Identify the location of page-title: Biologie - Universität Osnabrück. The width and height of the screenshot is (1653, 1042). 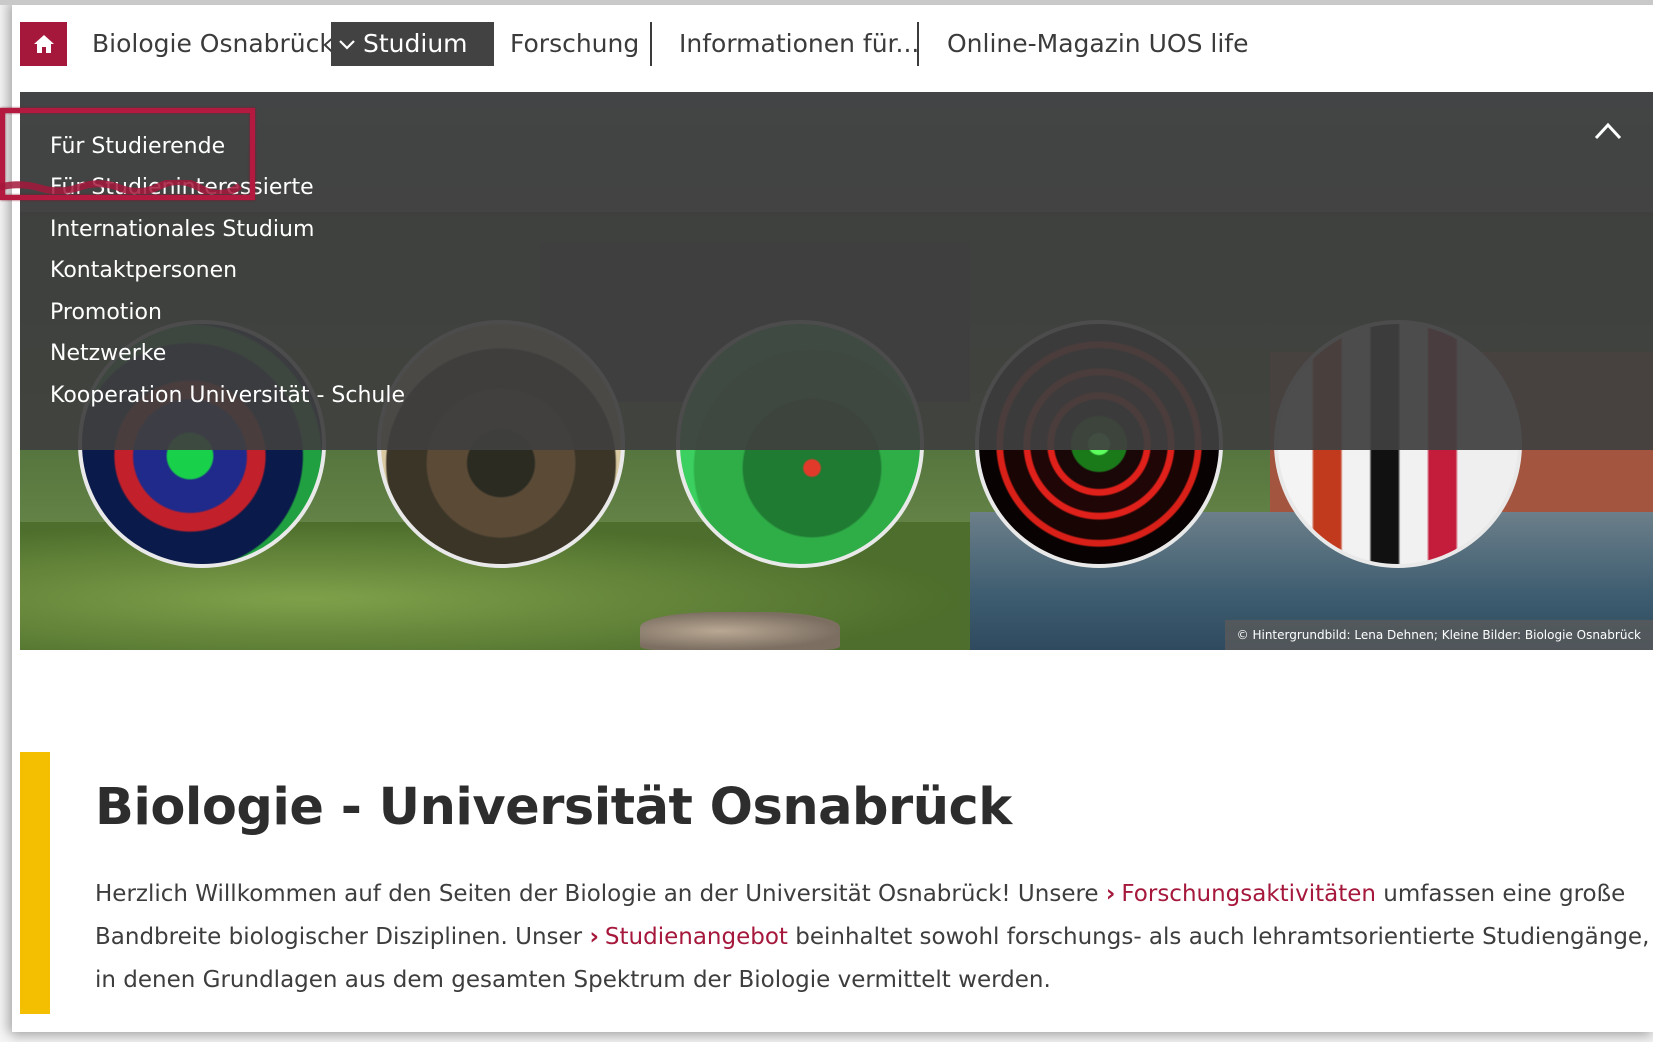
(553, 807).